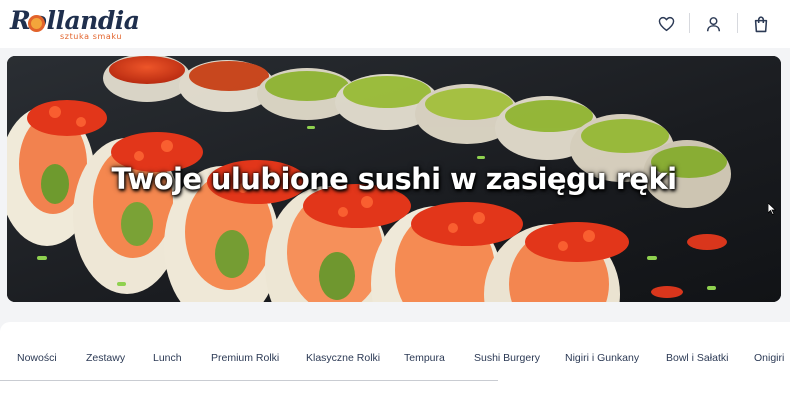  What do you see at coordinates (249, 380) in the screenshot?
I see `category-scroll-indicator` at bounding box center [249, 380].